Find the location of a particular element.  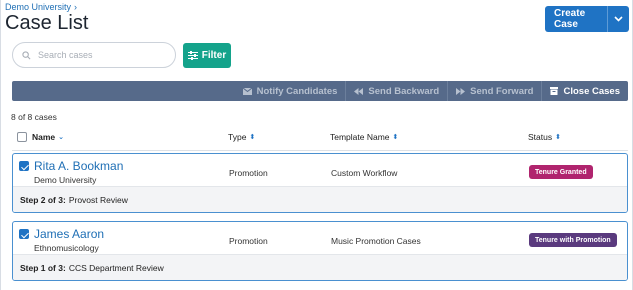

create-options-dropdown is located at coordinates (618, 19).